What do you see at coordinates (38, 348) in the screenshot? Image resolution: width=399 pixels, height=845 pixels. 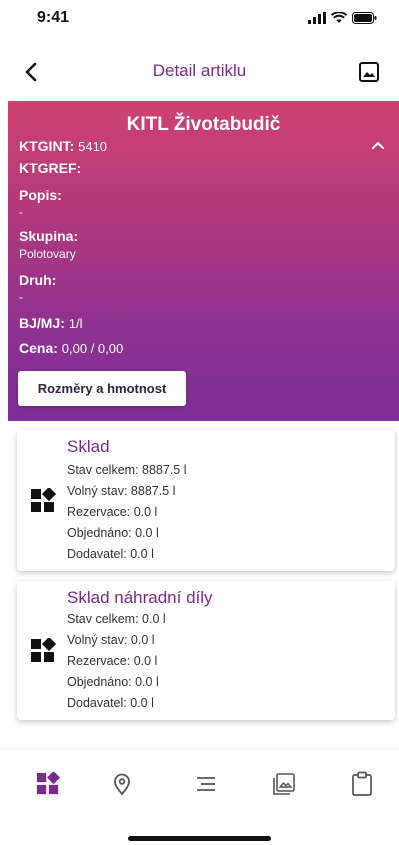 I see `cena-label: Cena:` at bounding box center [38, 348].